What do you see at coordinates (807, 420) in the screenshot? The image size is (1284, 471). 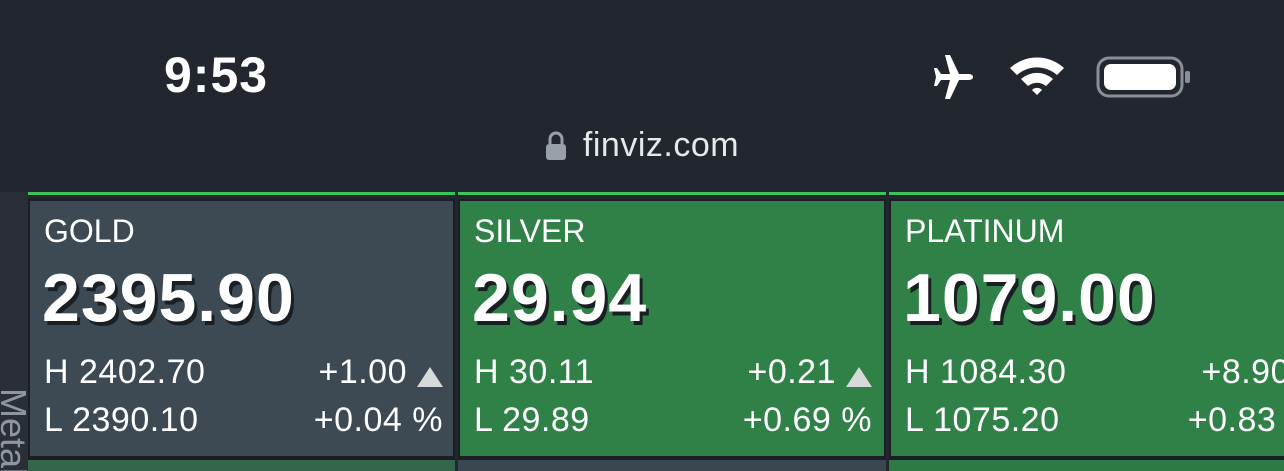 I see `tile-change-pct: +0.69 %` at bounding box center [807, 420].